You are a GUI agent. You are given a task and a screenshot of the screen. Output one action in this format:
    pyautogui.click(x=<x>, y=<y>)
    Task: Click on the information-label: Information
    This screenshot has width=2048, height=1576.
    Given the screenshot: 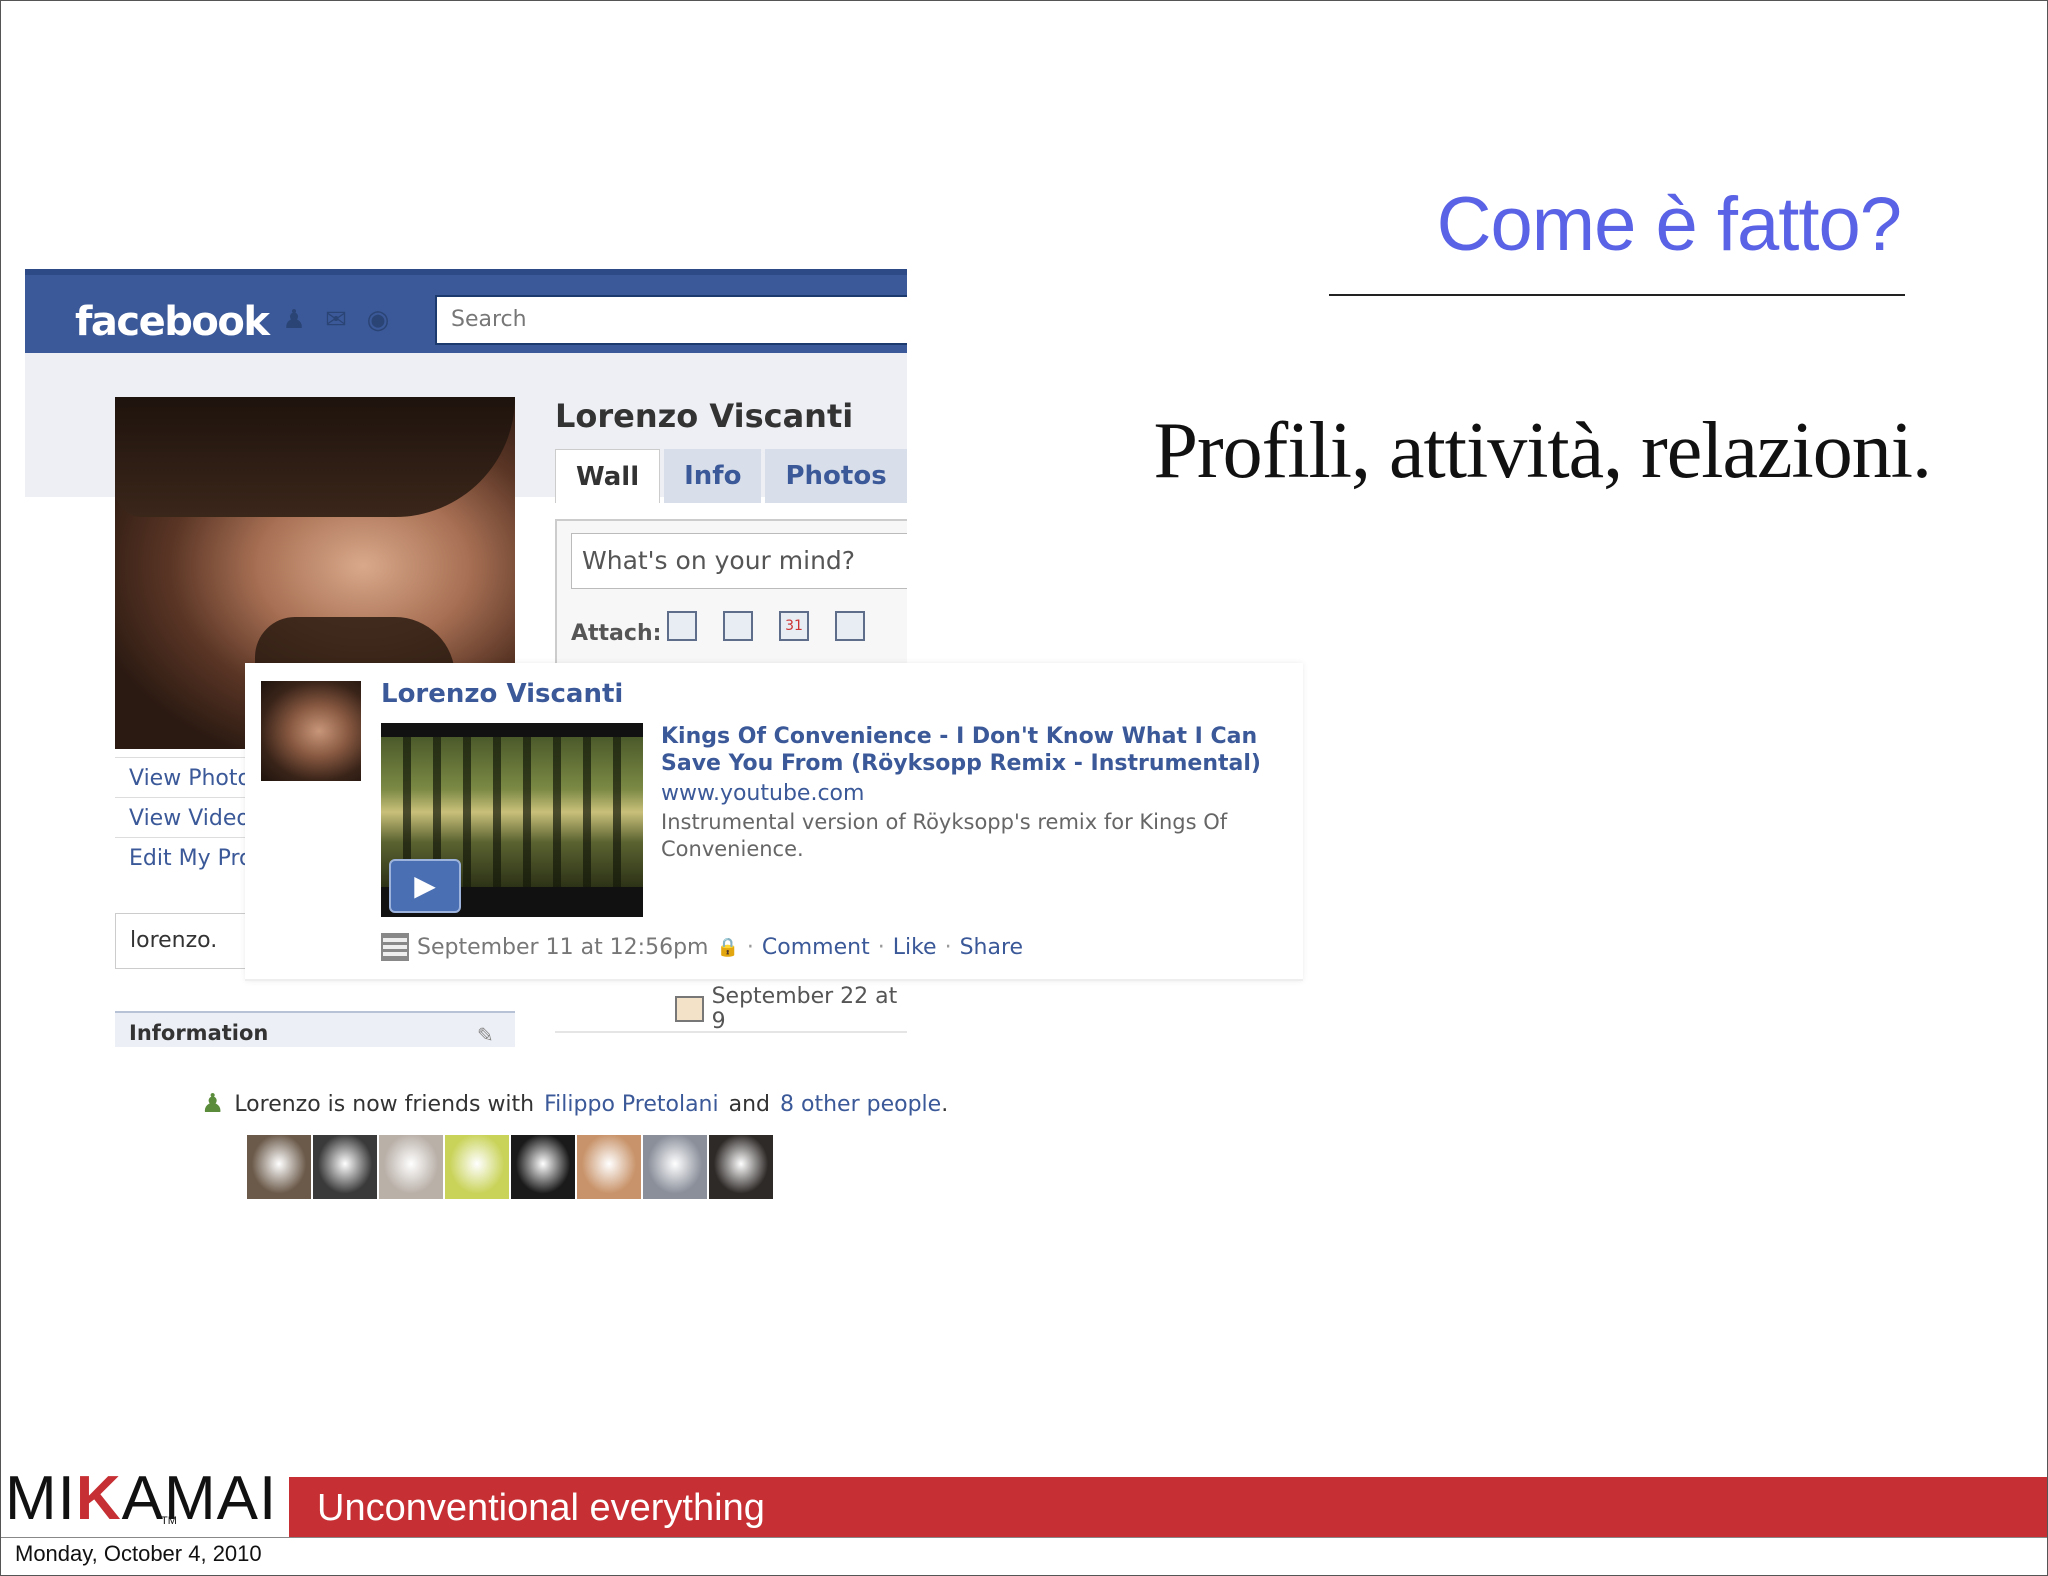 What is the action you would take?
    pyautogui.click(x=199, y=1033)
    